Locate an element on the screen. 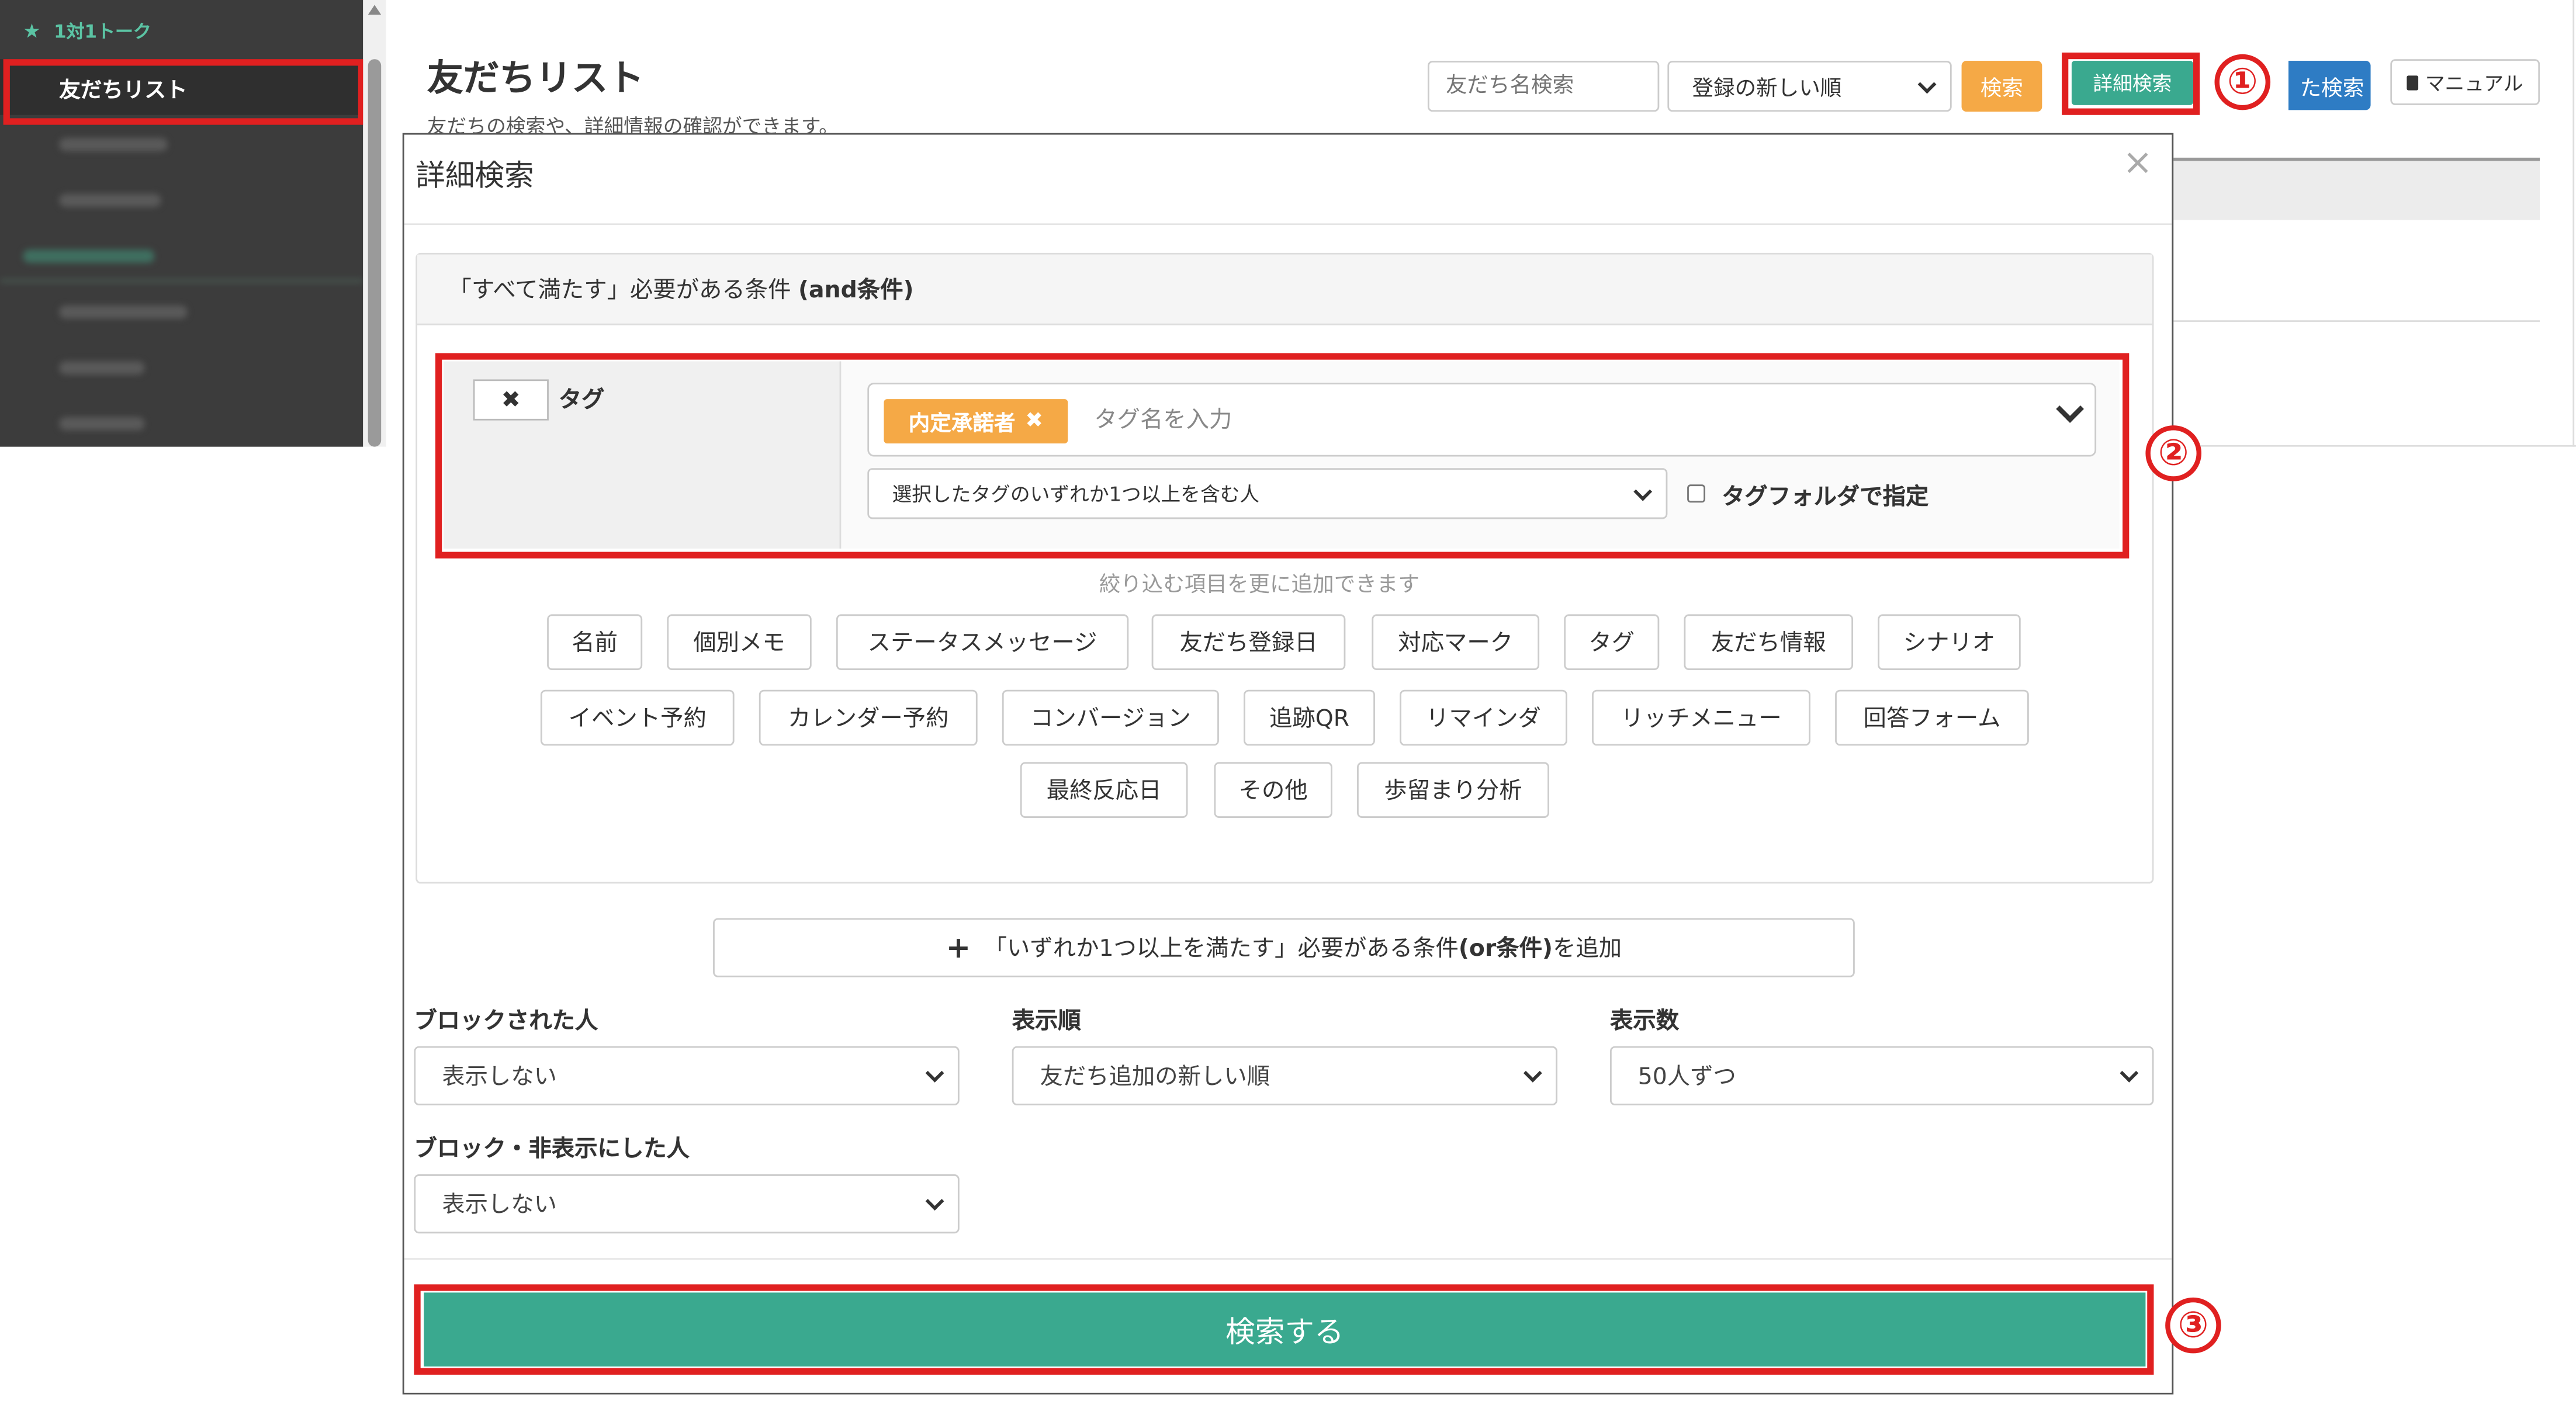  sidebar-item-friend-list: 友だちリスト is located at coordinates (181, 87).